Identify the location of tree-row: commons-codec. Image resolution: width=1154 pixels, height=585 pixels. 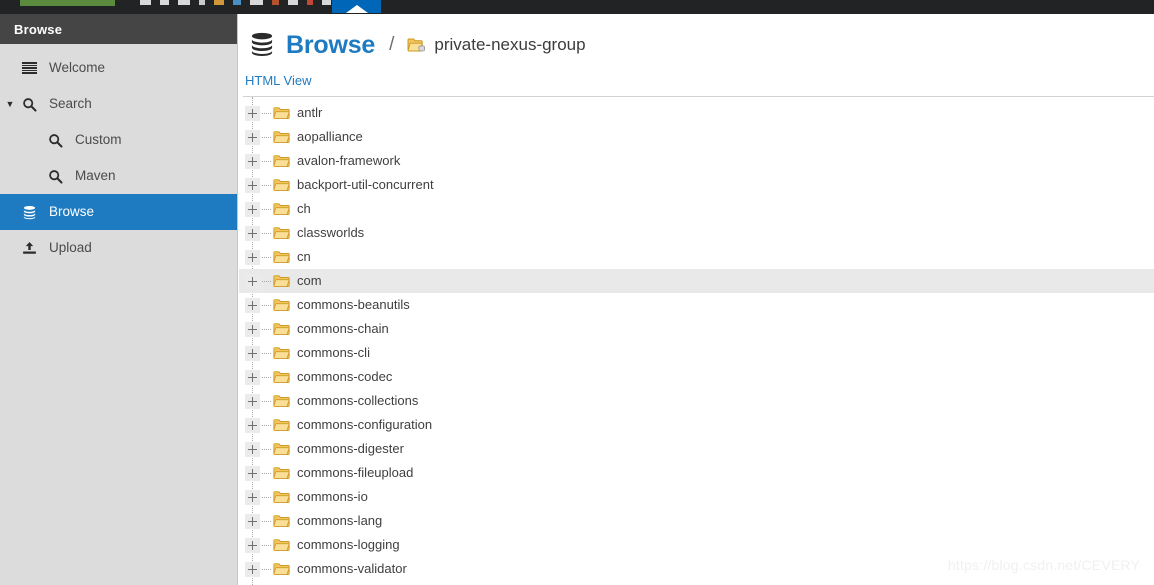
(696, 377).